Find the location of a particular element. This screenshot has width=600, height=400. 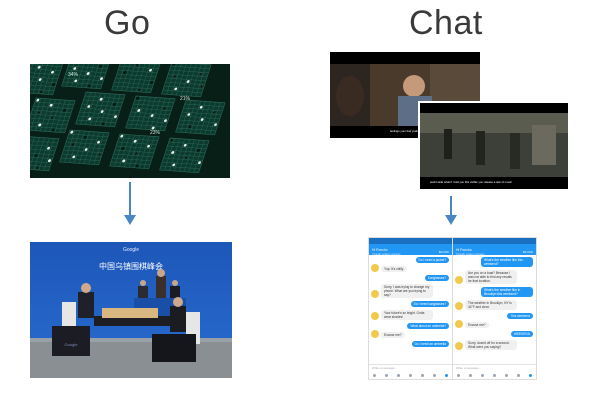

sent-message-bubble: Do I need an umbrella is located at coordinates (430, 344).